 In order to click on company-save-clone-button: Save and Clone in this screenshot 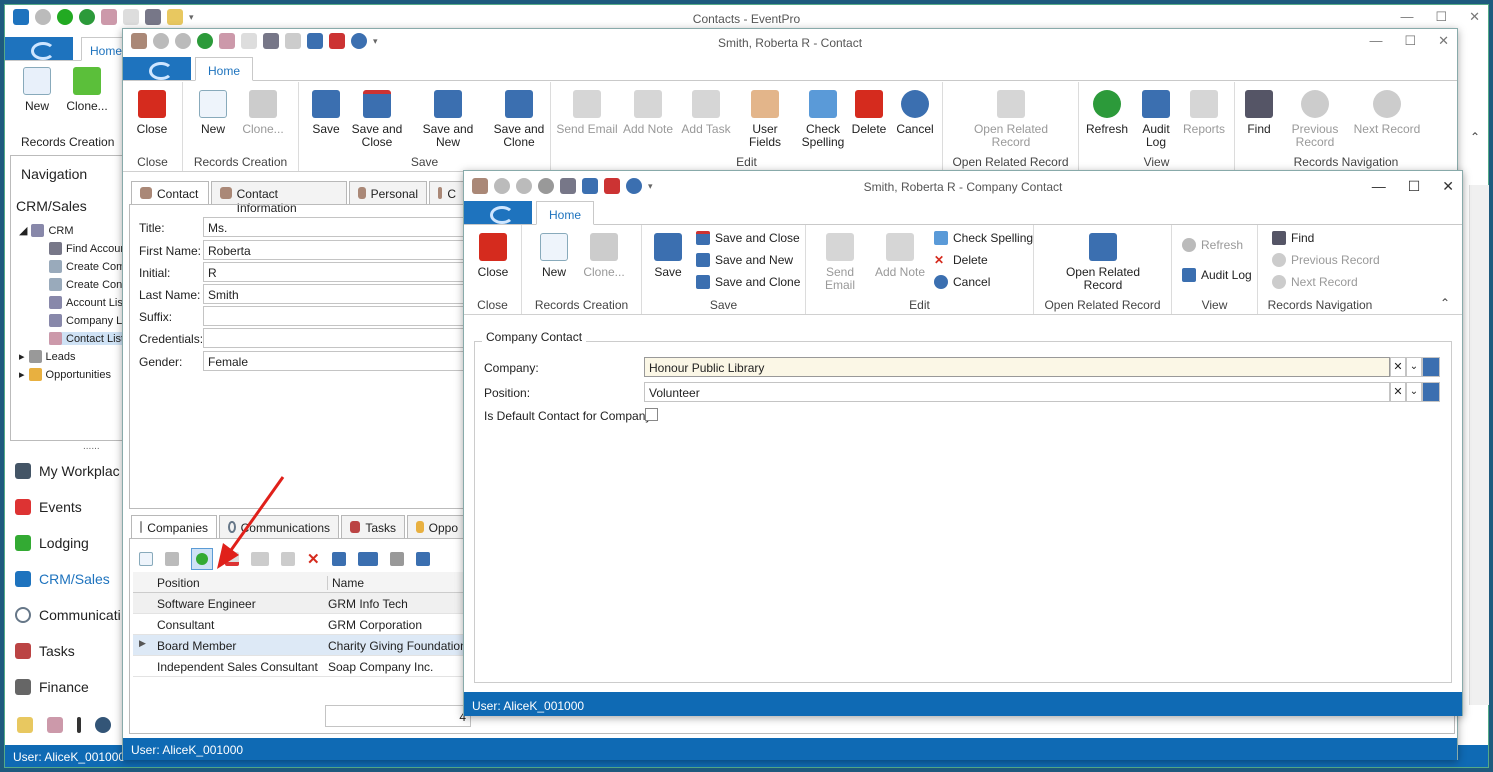, I will do `click(748, 282)`.